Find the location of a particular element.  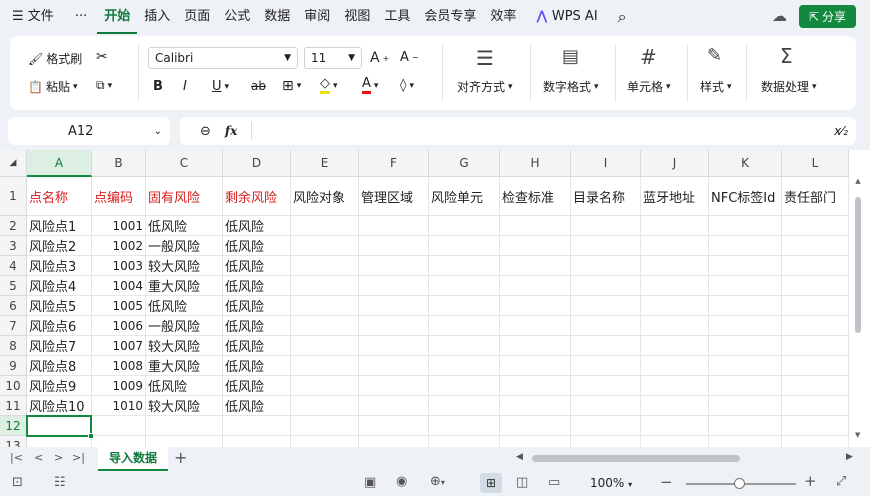

data-cell: 1004 is located at coordinates (119, 286).